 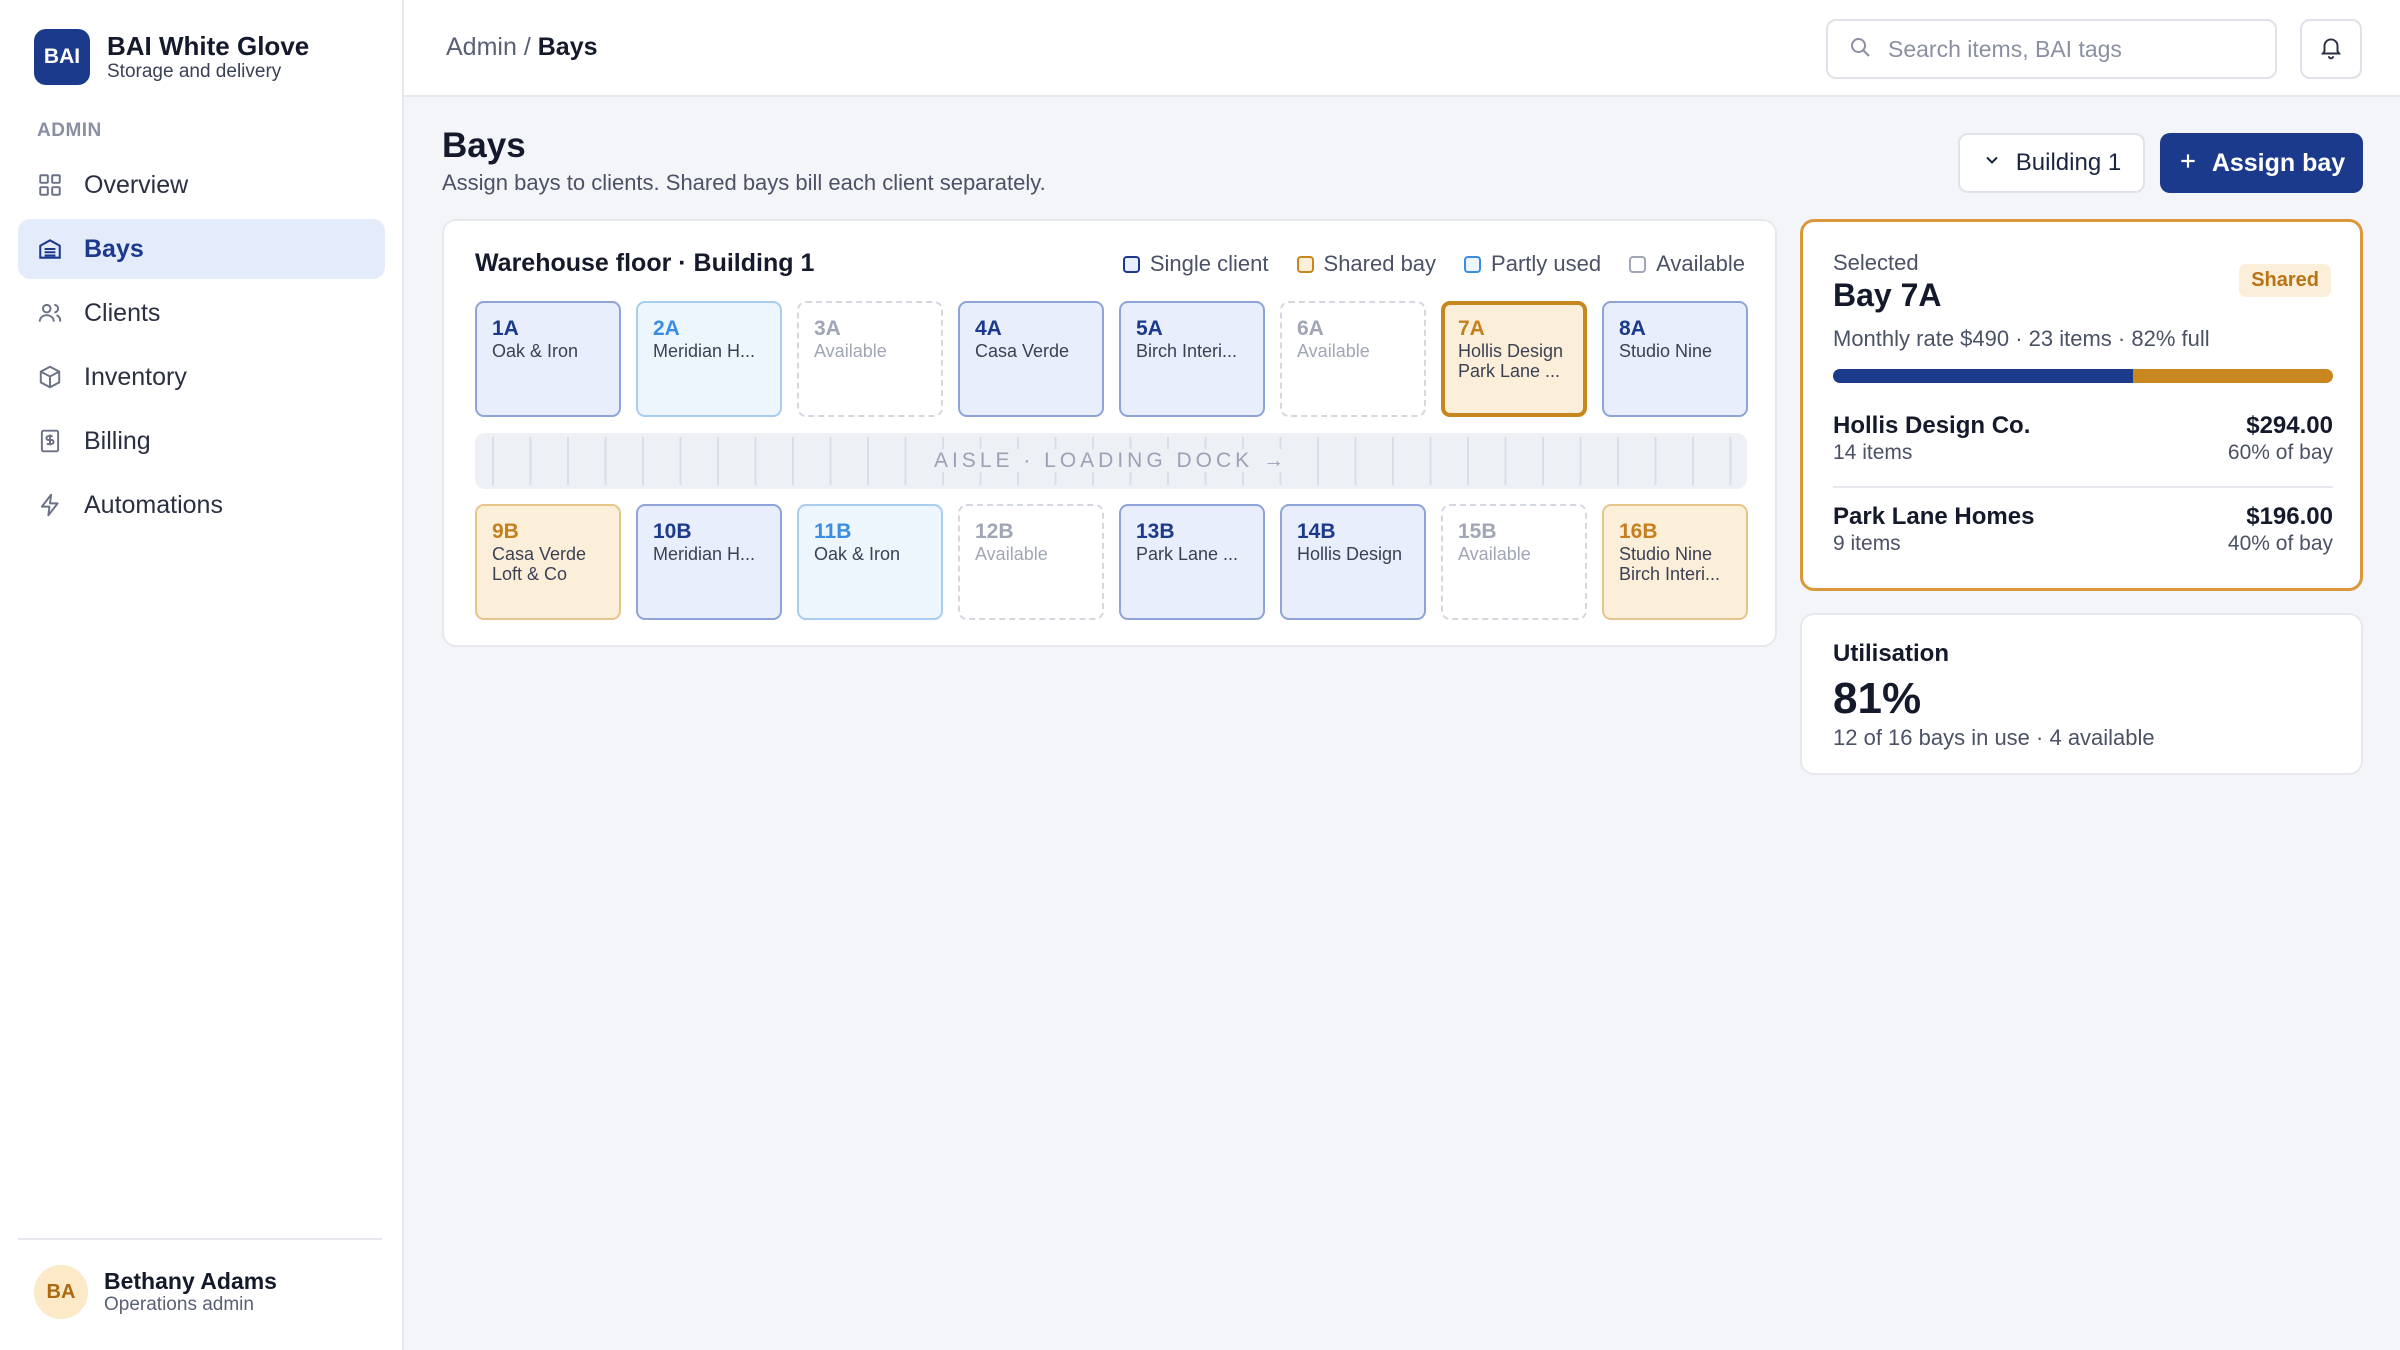 I want to click on breadcrumb-current: Bays, so click(x=567, y=47).